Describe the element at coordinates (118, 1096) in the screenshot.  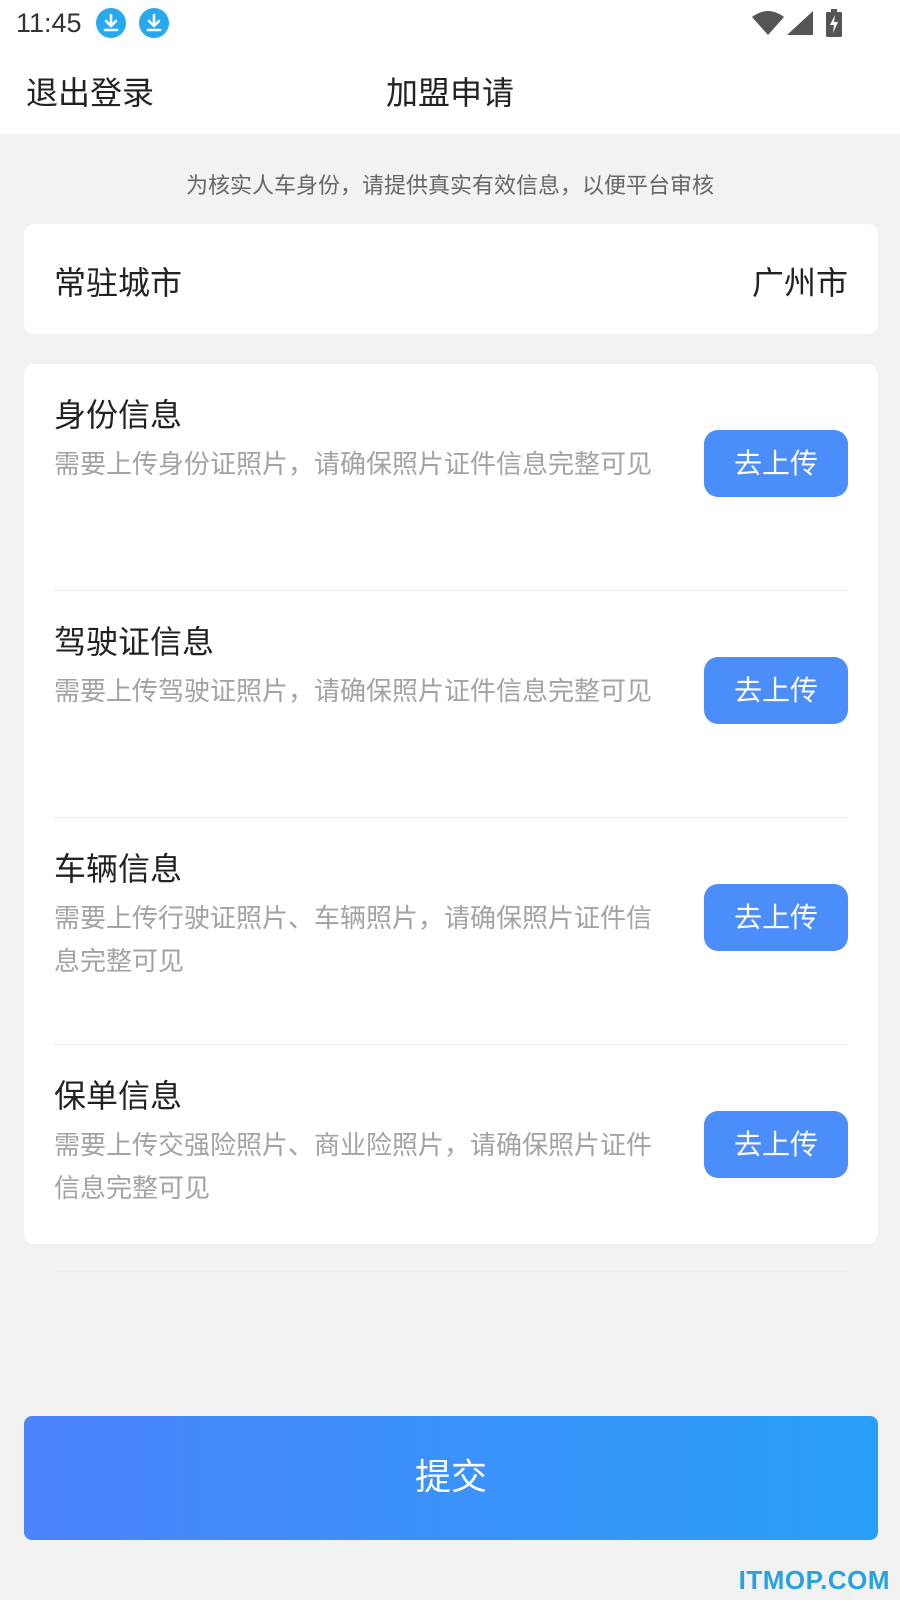
I see `document-title: 保单信息` at that location.